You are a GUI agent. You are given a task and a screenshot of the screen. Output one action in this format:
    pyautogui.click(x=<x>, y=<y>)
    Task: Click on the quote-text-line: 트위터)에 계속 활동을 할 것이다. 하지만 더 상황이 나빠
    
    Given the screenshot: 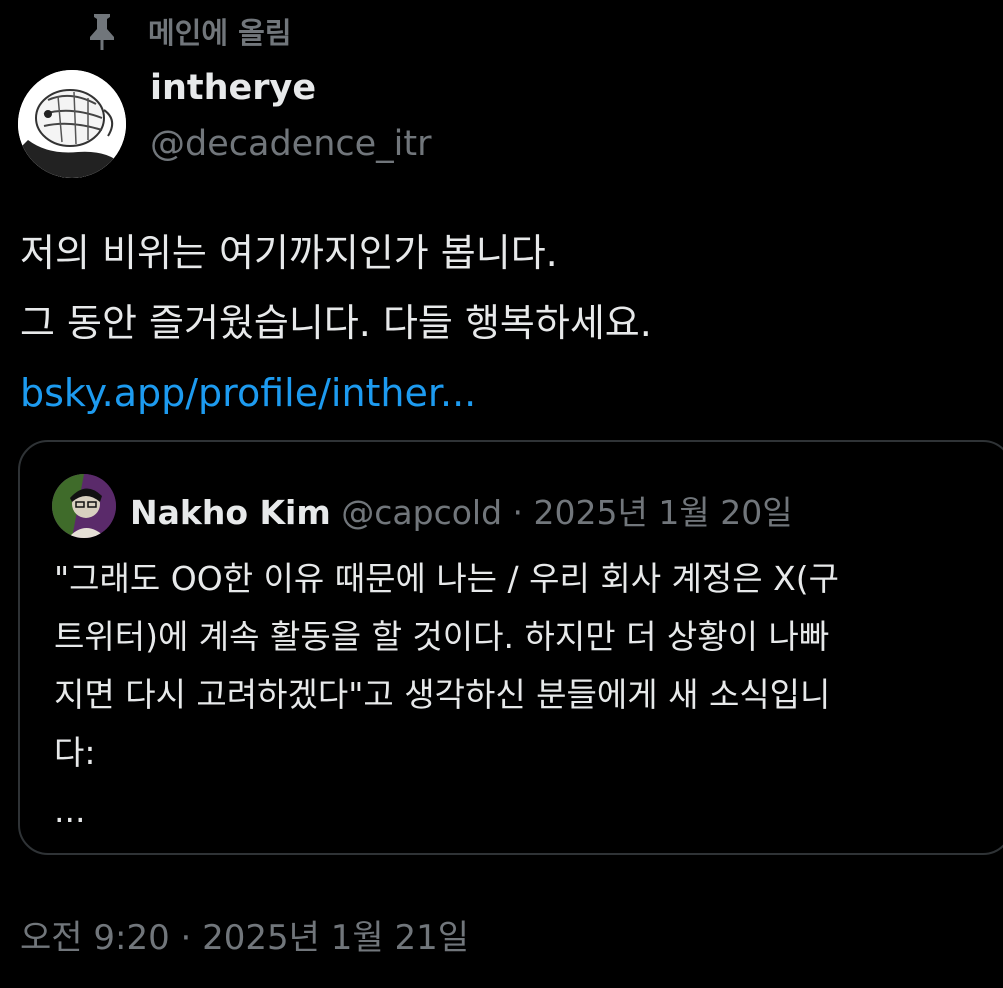 What is the action you would take?
    pyautogui.click(x=442, y=636)
    